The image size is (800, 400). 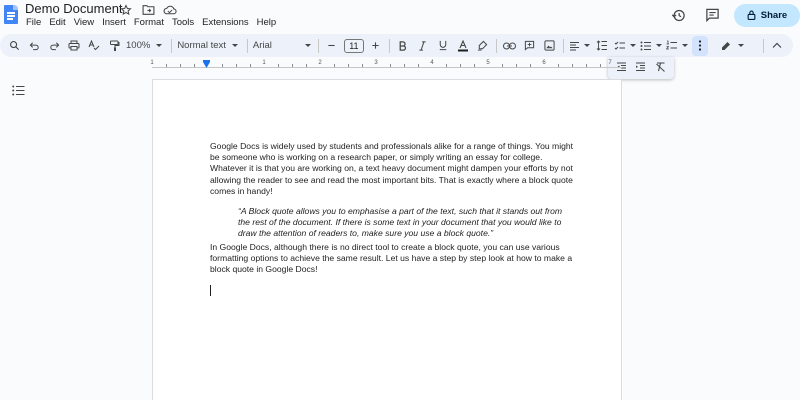 I want to click on numbered-list-icon, so click(x=671, y=45).